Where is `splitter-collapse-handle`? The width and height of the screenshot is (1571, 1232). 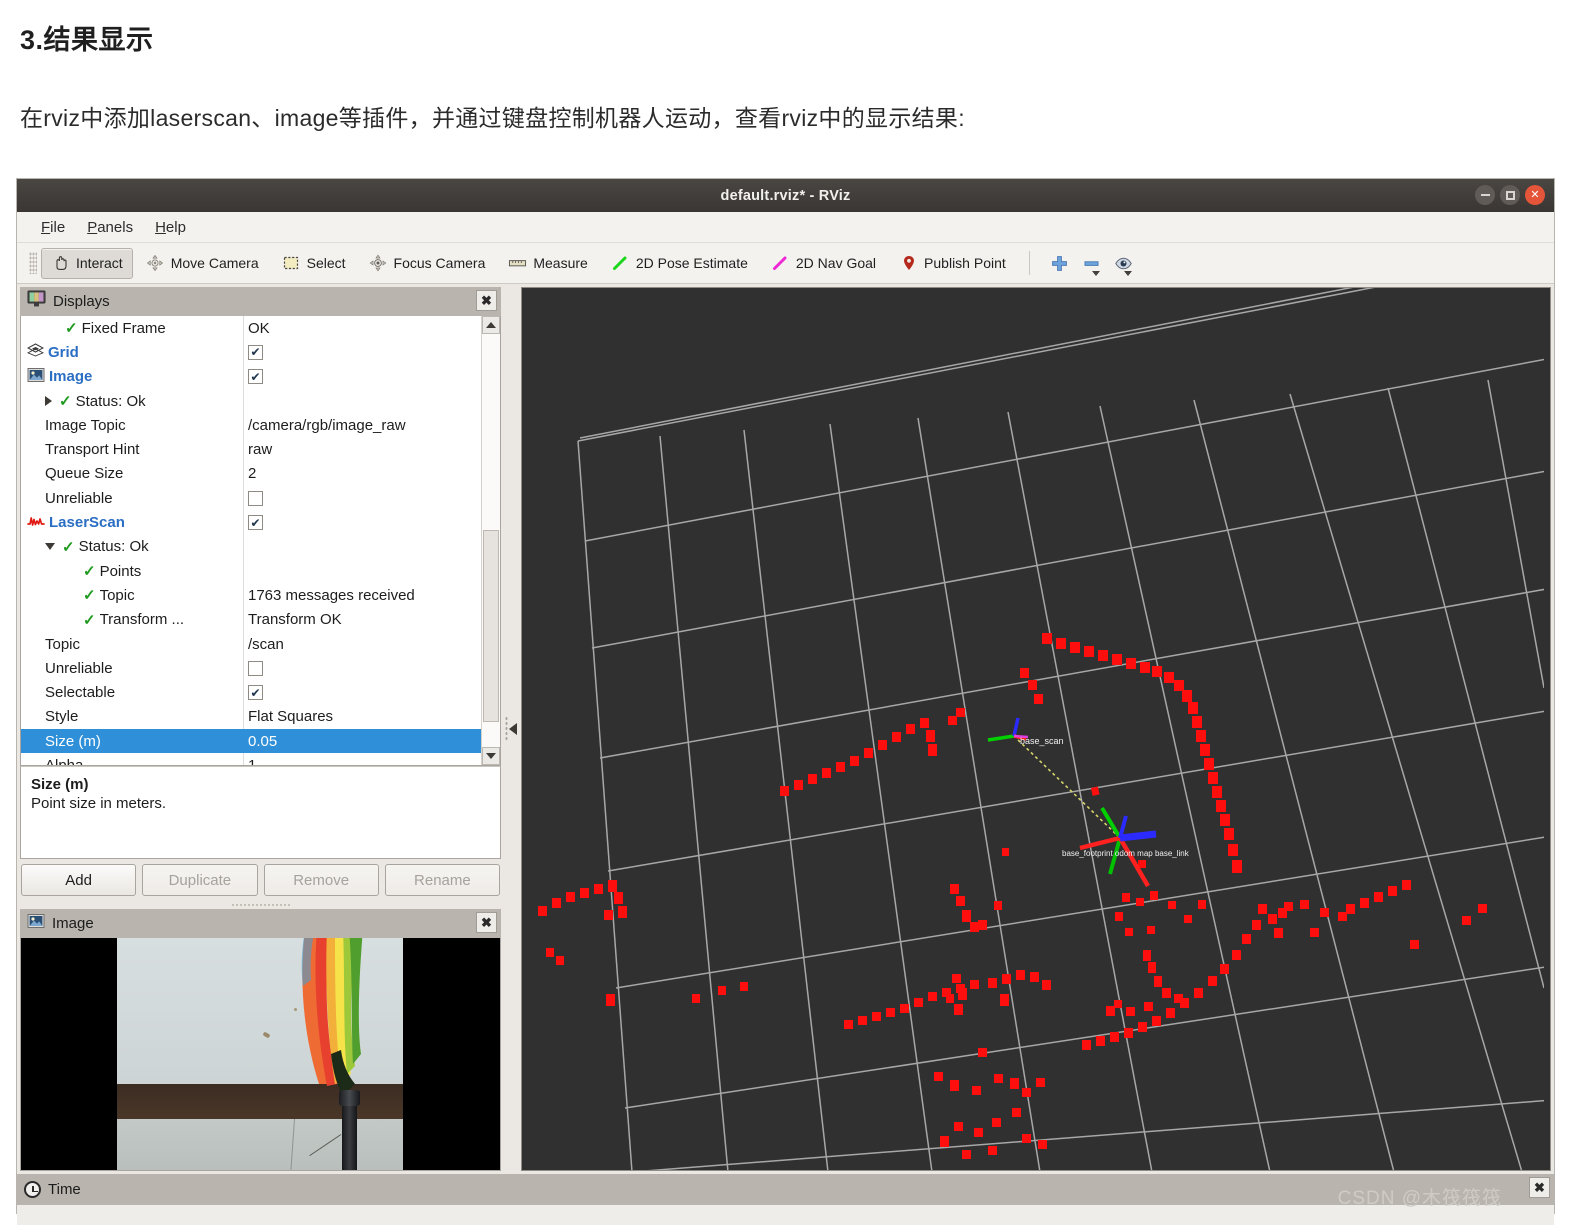 splitter-collapse-handle is located at coordinates (511, 729).